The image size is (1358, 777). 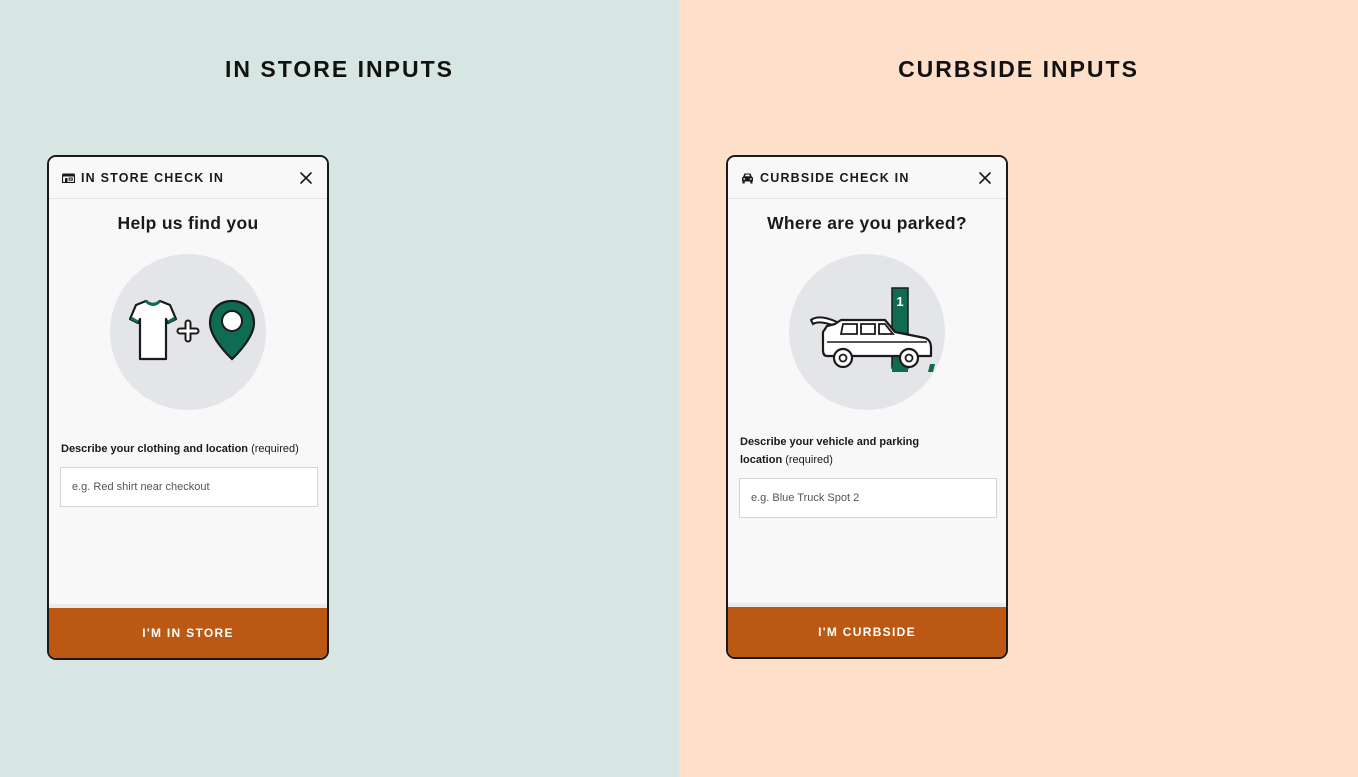 What do you see at coordinates (899, 301) in the screenshot?
I see `parking-spot-number: 1` at bounding box center [899, 301].